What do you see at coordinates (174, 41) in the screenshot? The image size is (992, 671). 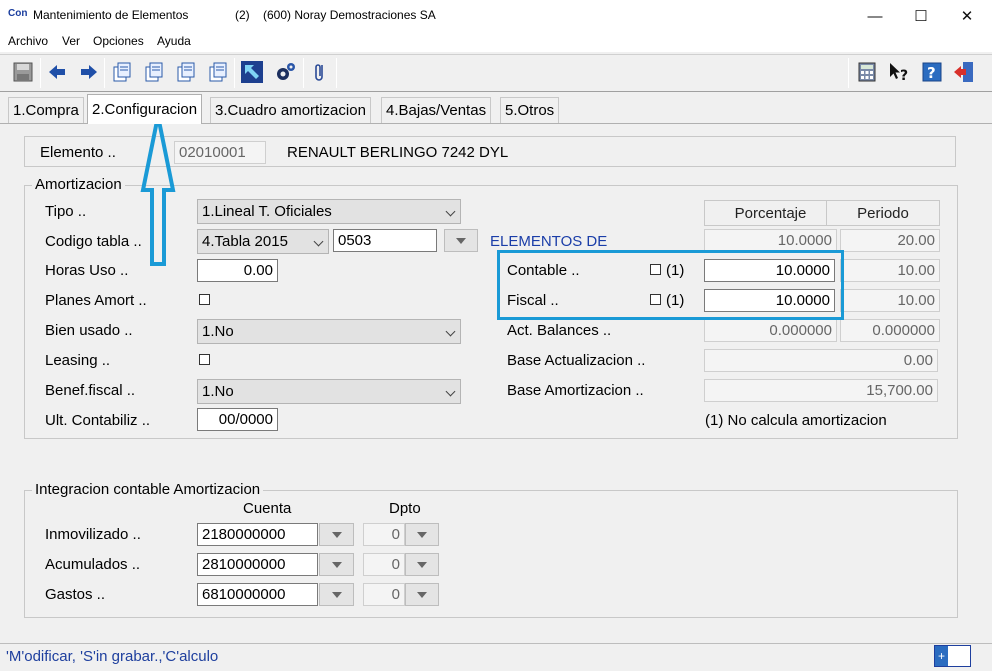 I see `menu-ayuda: Ayuda` at bounding box center [174, 41].